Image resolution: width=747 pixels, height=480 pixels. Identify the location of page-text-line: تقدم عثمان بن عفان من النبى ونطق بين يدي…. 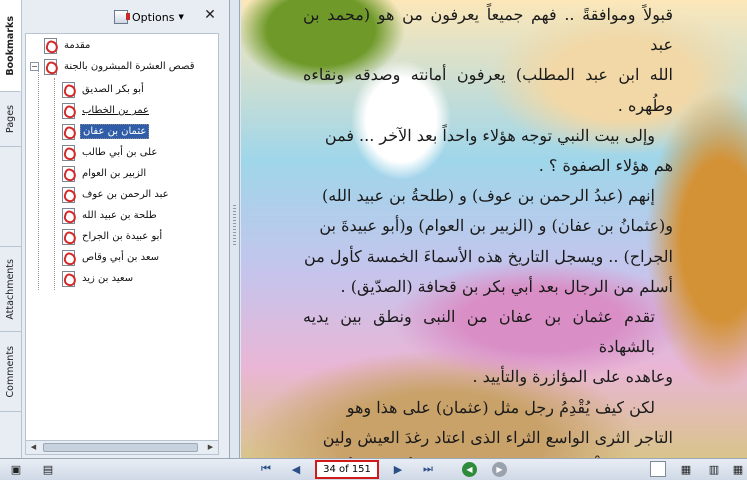
(479, 332).